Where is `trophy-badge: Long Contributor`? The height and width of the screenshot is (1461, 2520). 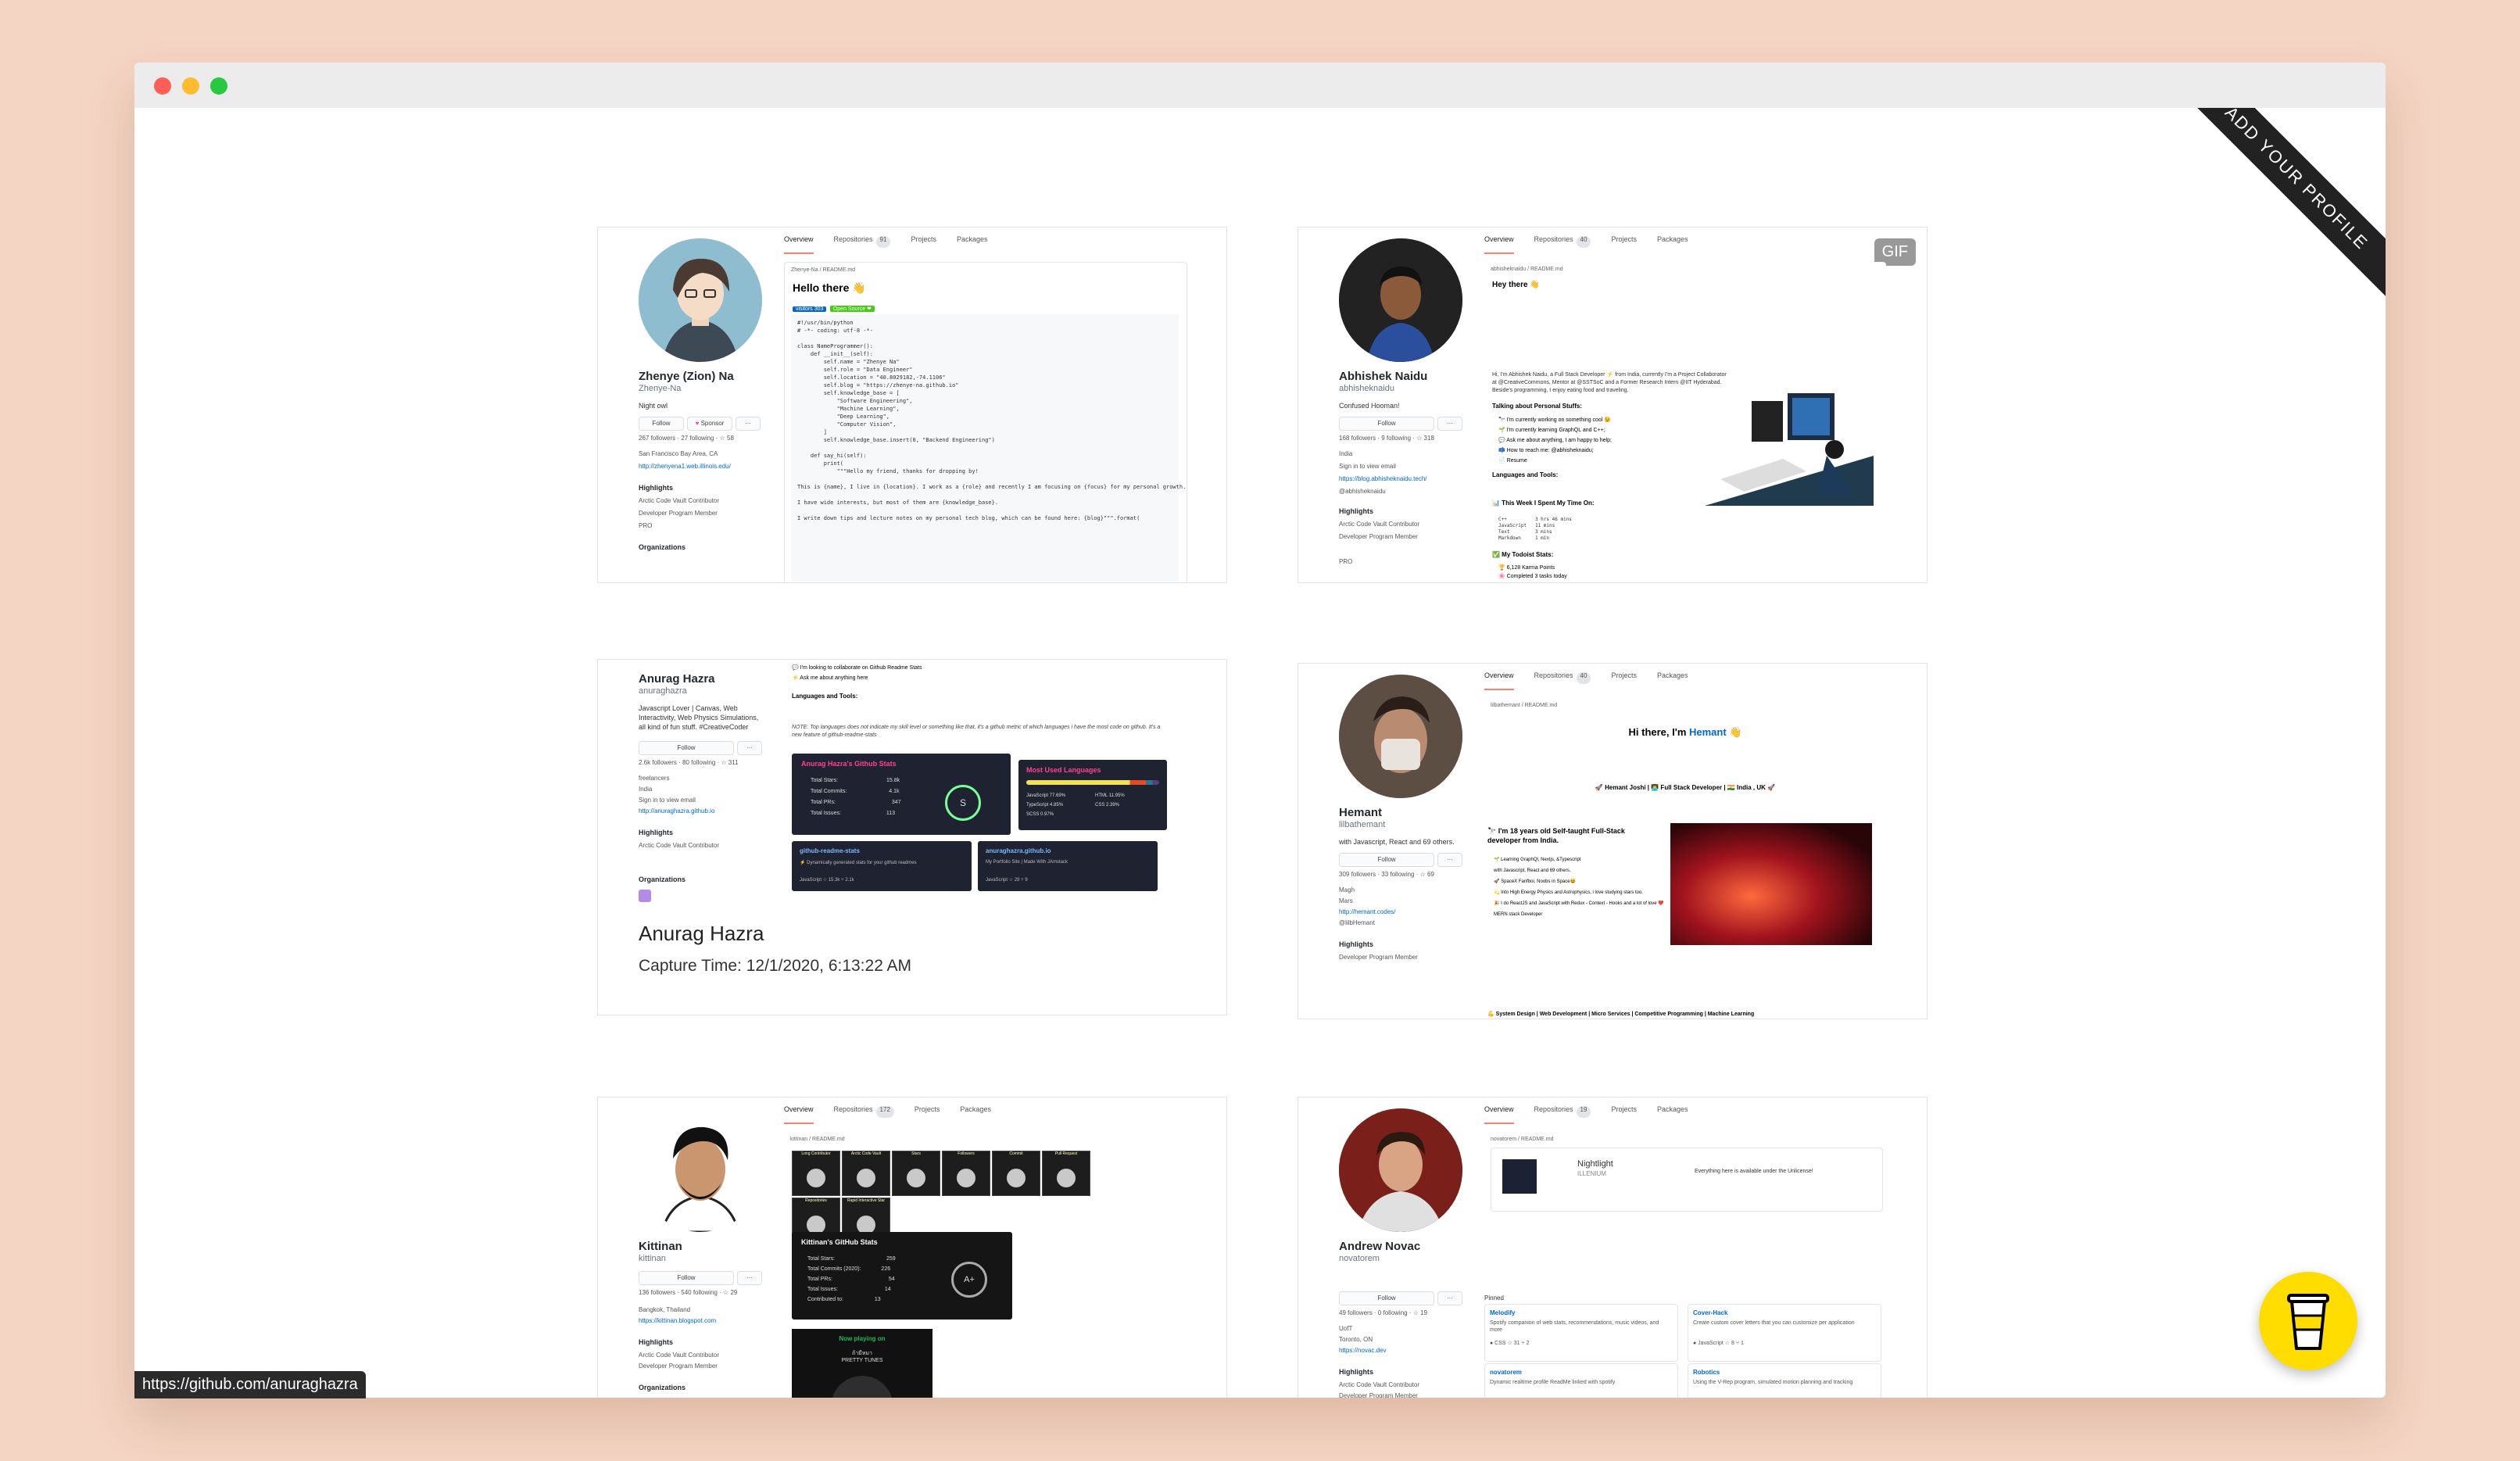 trophy-badge: Long Contributor is located at coordinates (816, 1173).